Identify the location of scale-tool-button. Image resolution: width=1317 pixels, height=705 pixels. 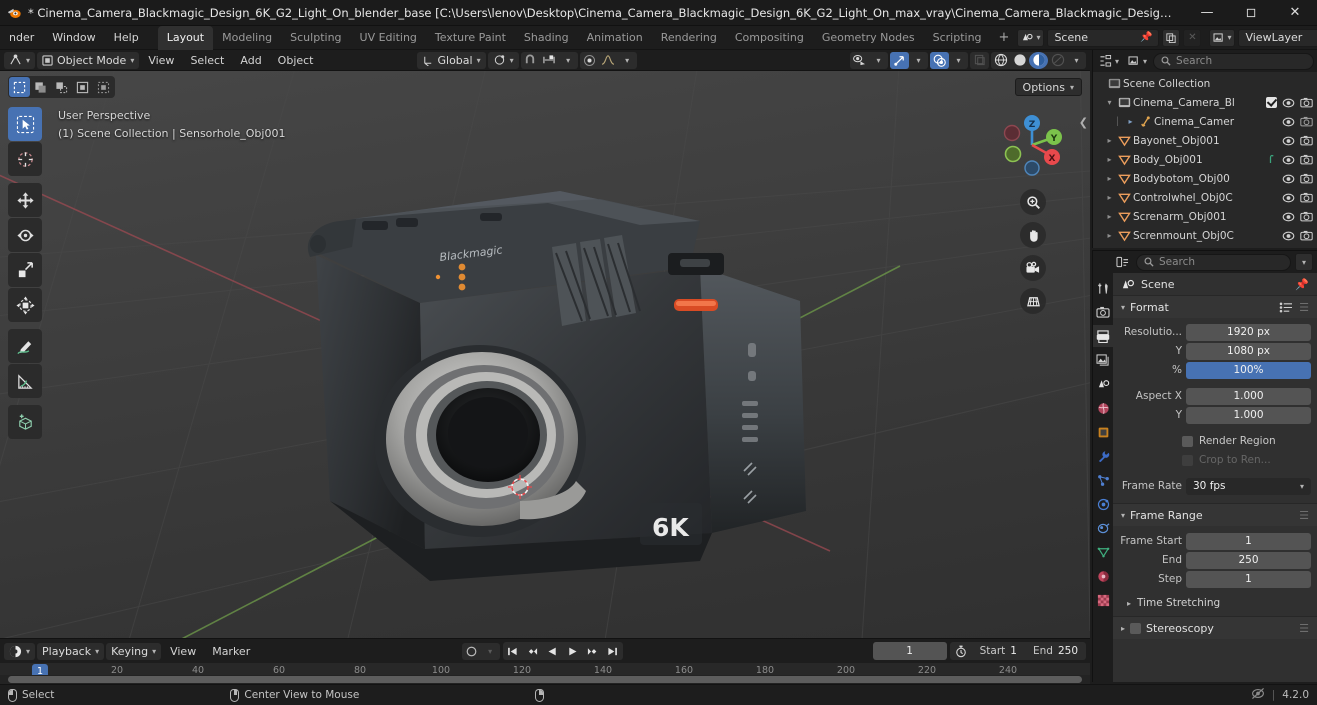
(25, 270).